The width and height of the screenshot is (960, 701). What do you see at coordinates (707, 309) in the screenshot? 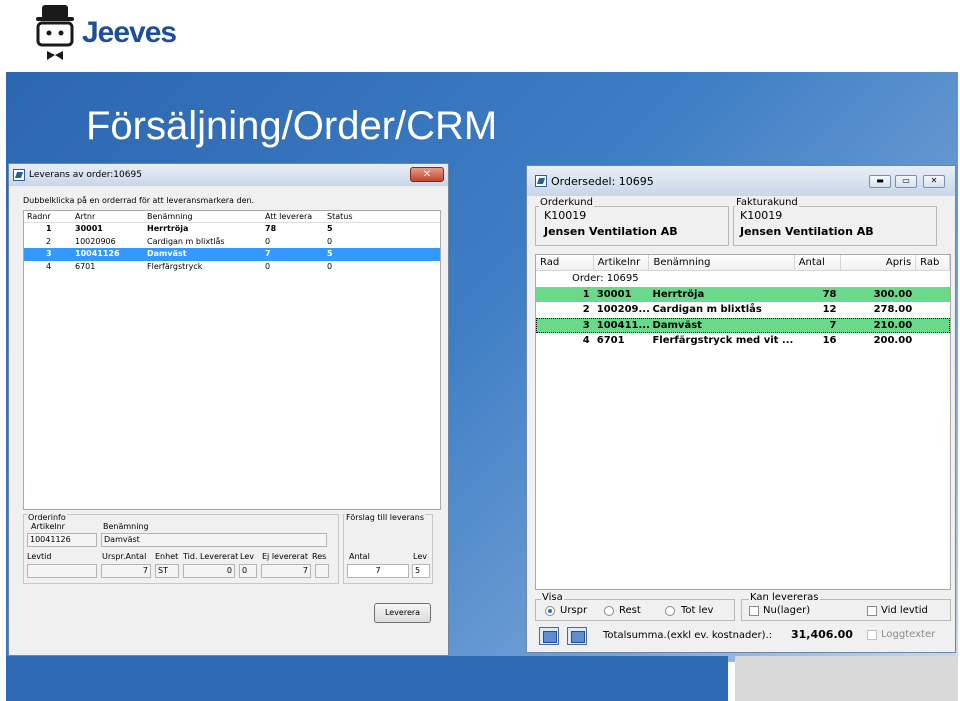
I see `cell-benamning: Cardigan m blixtlås` at bounding box center [707, 309].